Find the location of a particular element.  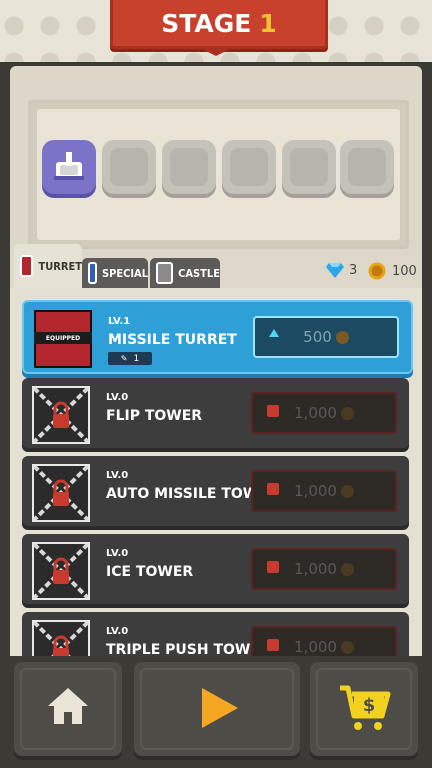

stage-number: 1 is located at coordinates (268, 23).